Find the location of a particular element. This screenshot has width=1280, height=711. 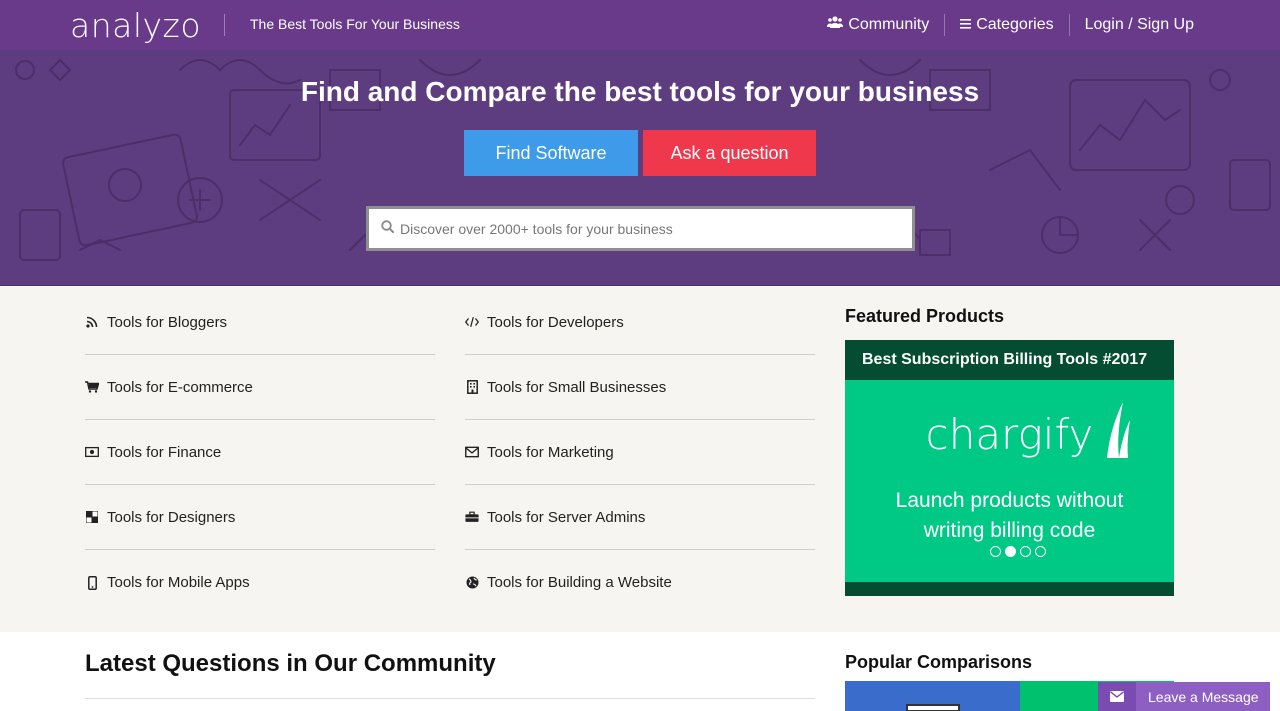

category-small-businesses: Tools for Small Businesses is located at coordinates (640, 387).